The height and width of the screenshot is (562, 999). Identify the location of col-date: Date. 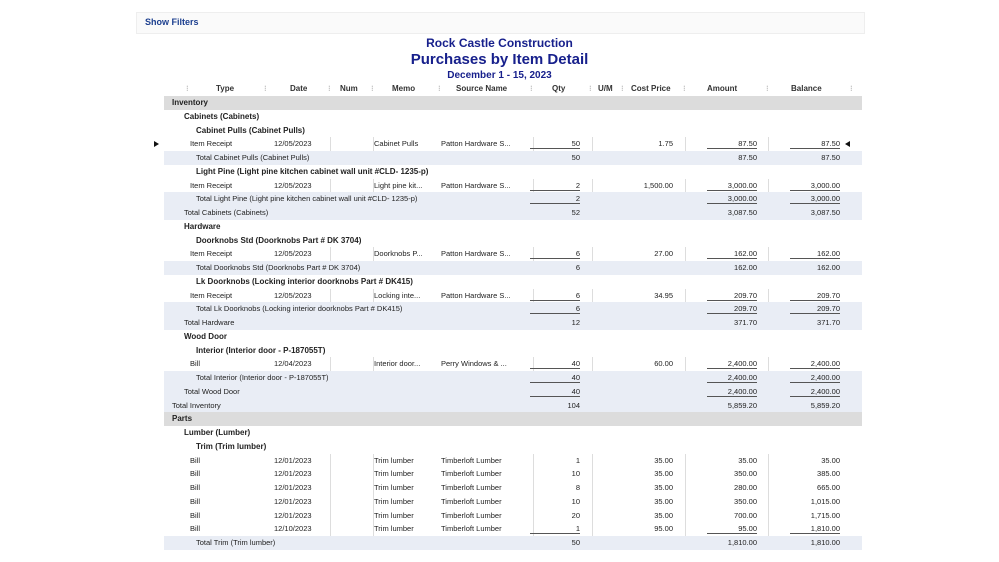
(298, 88).